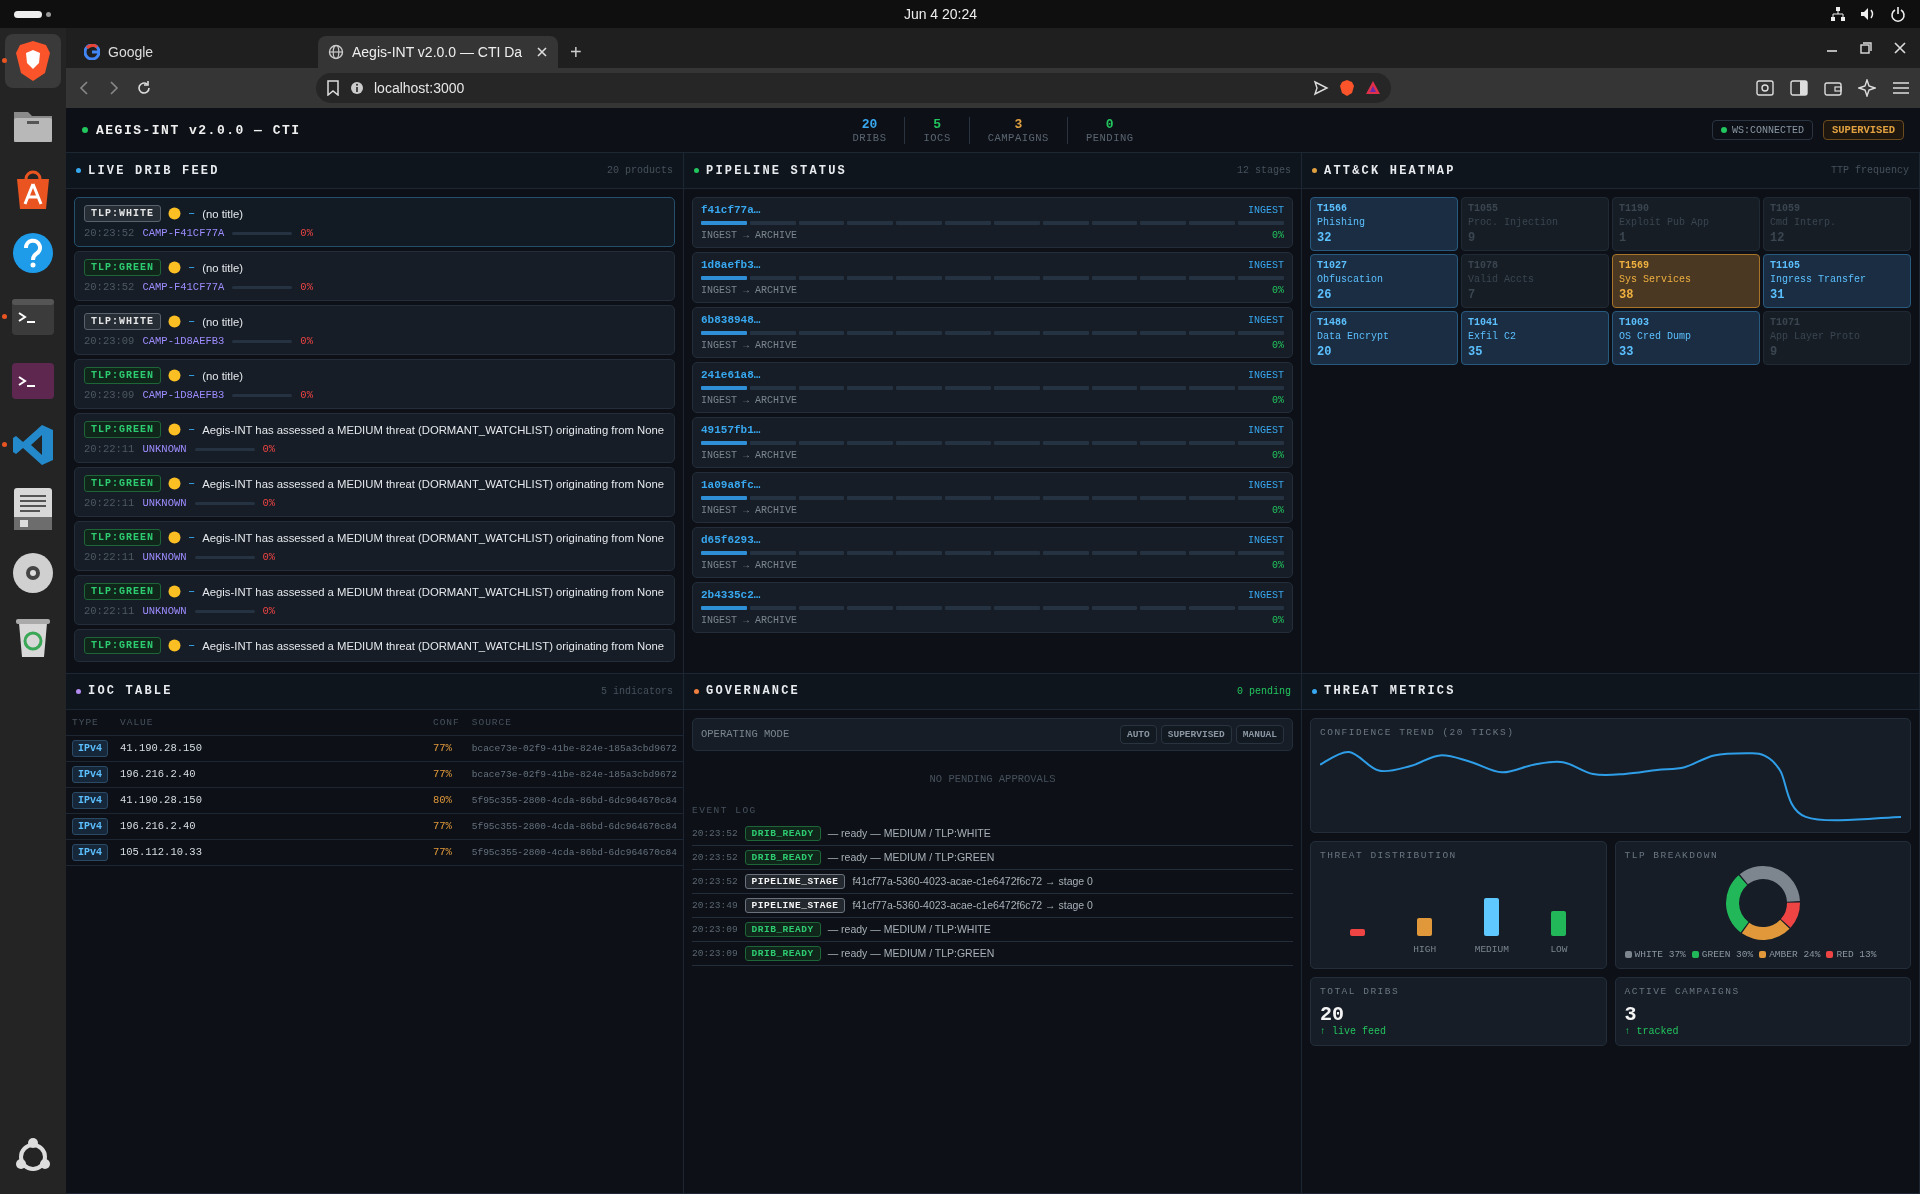  Describe the element at coordinates (1630, 1014) in the screenshot. I see `kpi-value: 3` at that location.